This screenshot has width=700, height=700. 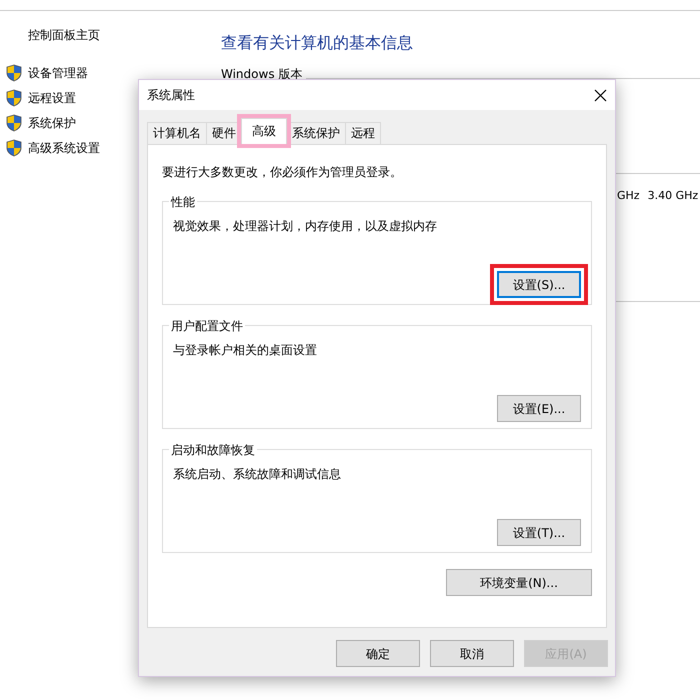 I want to click on cpu-speed-text: GHz, so click(x=628, y=196).